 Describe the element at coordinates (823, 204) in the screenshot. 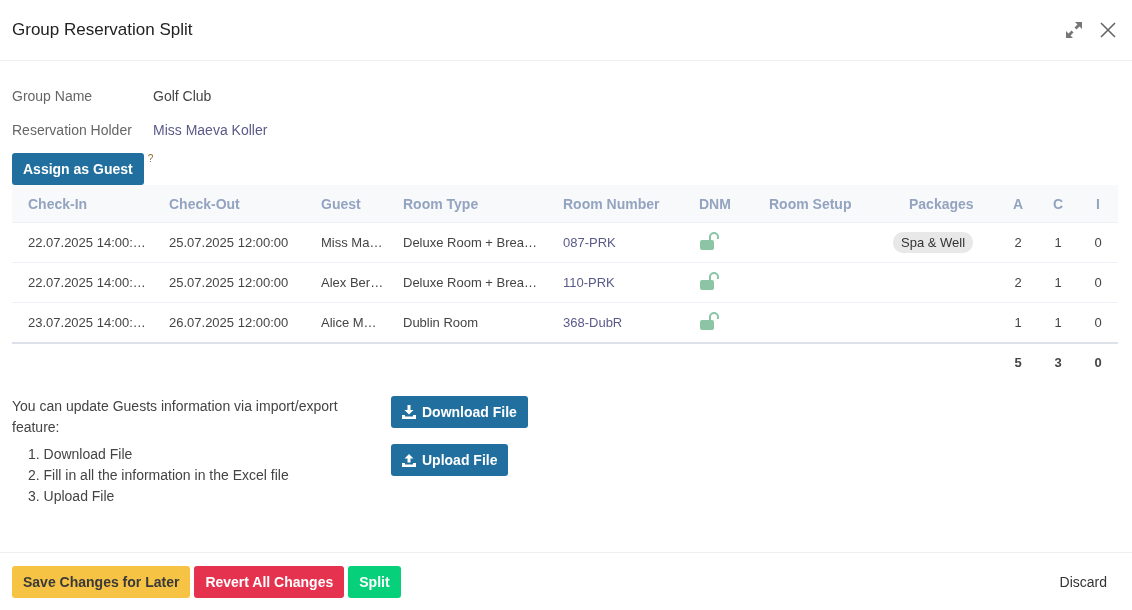

I see `column-header: Room Setup` at that location.